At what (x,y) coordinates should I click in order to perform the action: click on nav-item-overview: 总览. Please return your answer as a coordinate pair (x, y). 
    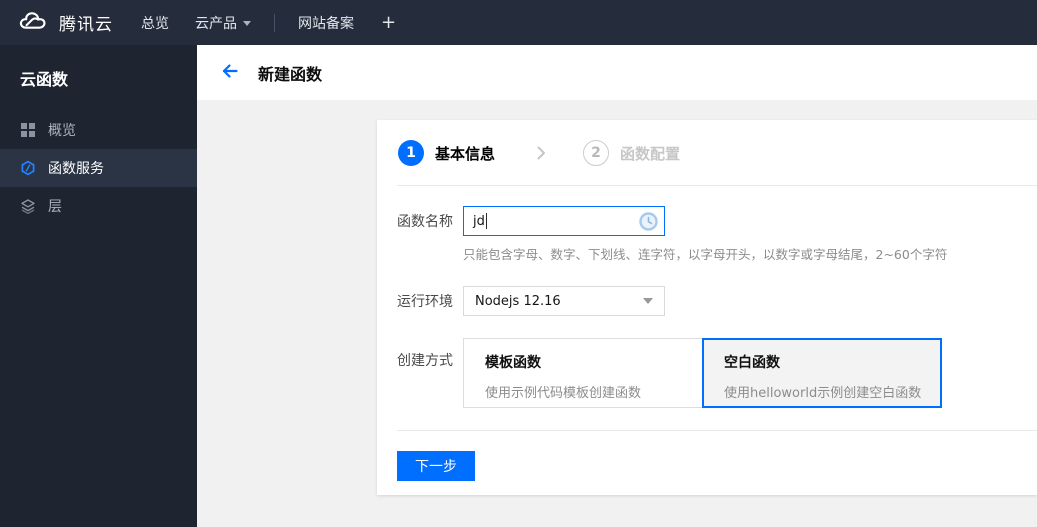
    Looking at the image, I should click on (155, 22).